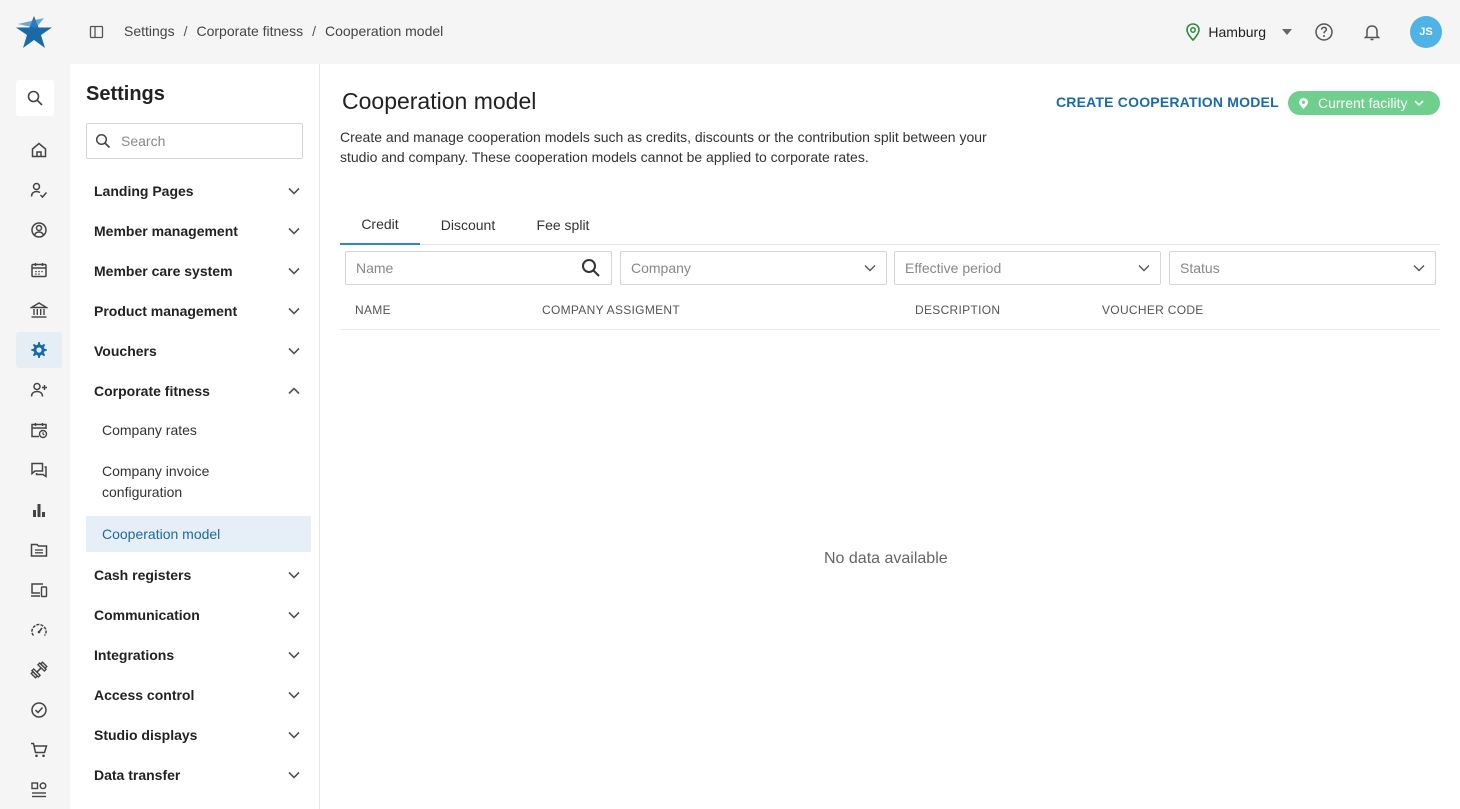 The image size is (1460, 809). I want to click on member-check-icon, so click(39, 190).